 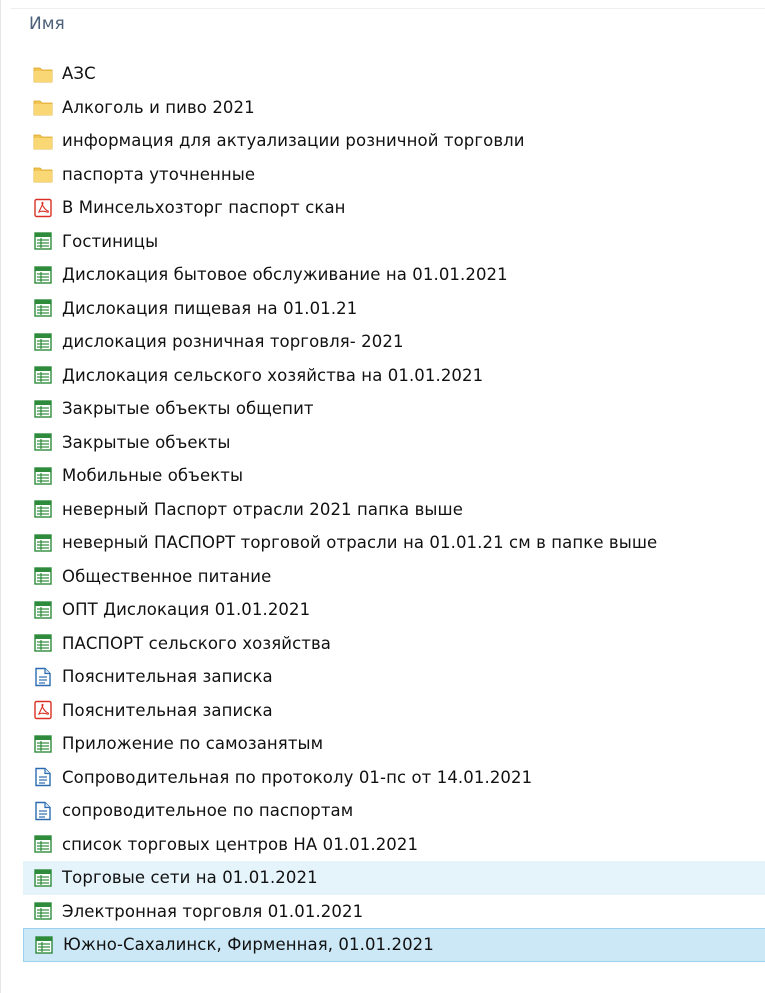 I want to click on file-name: сопроводительное по паспортам, so click(x=208, y=811).